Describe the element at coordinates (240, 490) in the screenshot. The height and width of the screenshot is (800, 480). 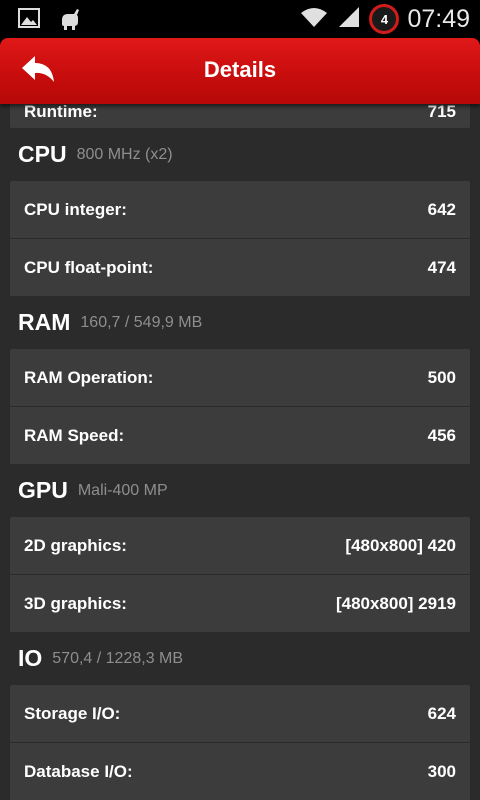
I see `section-header-gpu: GPU Mali-400 MP` at that location.